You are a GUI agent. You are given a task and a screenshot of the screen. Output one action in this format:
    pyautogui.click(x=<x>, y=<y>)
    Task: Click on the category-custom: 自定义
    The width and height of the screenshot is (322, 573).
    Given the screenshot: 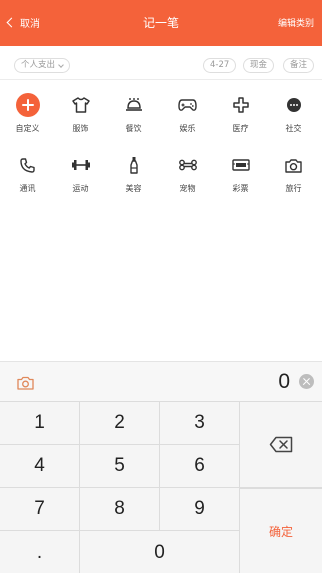 What is the action you would take?
    pyautogui.click(x=27, y=115)
    